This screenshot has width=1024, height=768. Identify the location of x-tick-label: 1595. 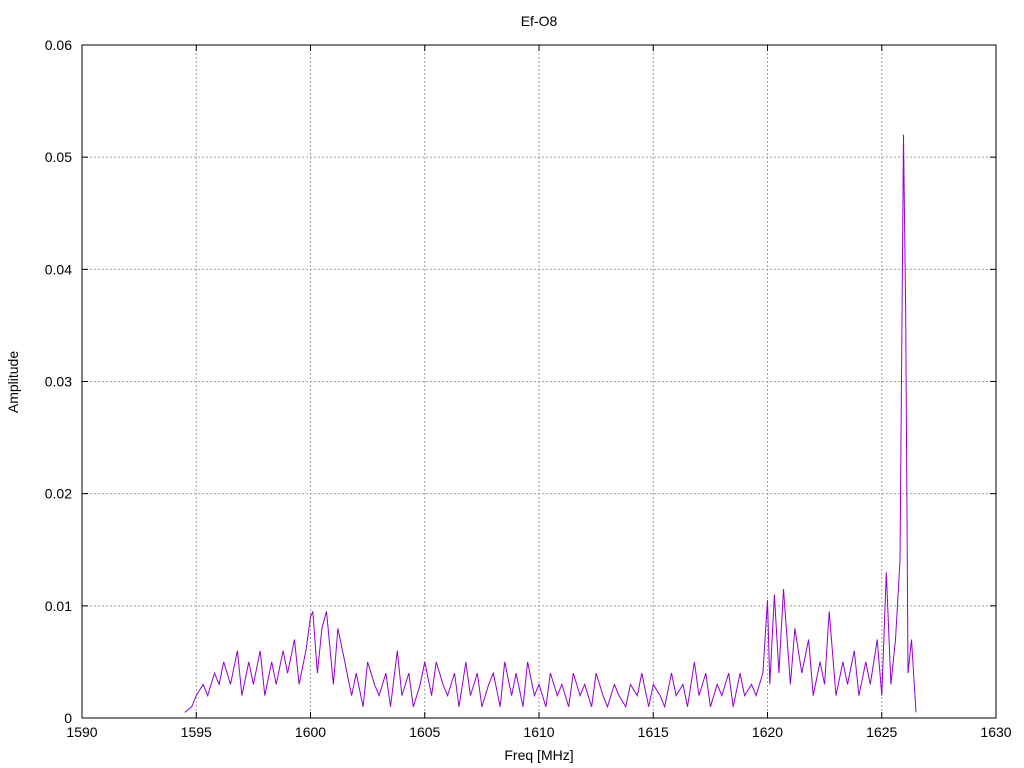
(196, 732).